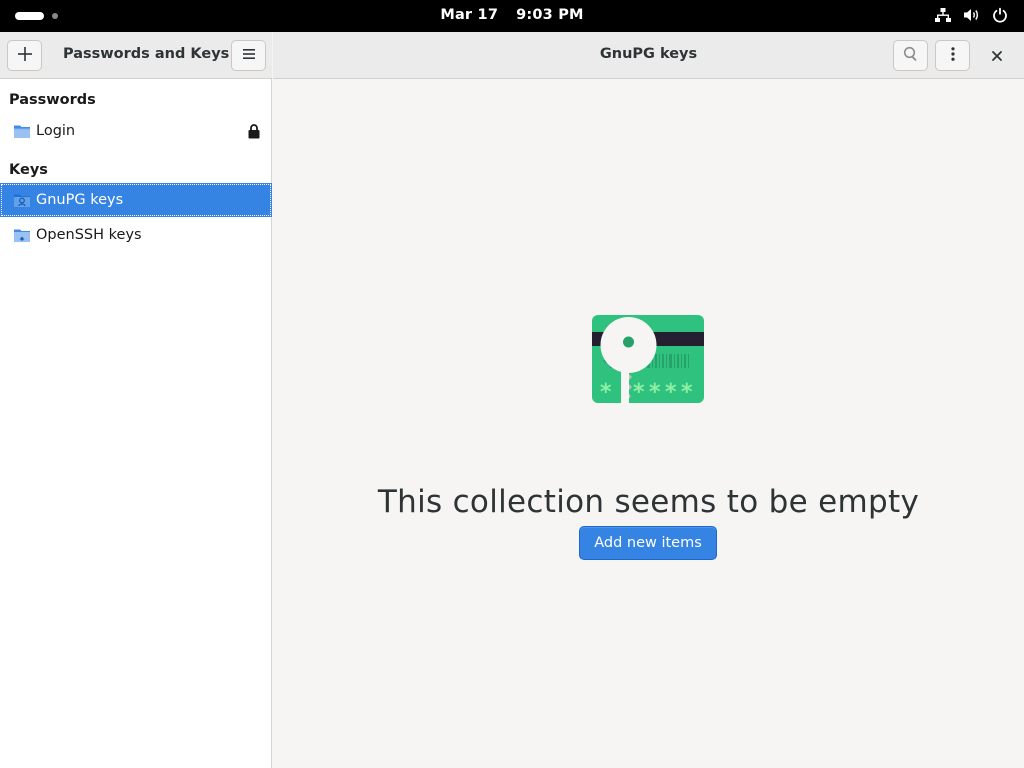 This screenshot has width=1024, height=768. Describe the element at coordinates (136, 131) in the screenshot. I see `sidebar-item-login: Login` at that location.